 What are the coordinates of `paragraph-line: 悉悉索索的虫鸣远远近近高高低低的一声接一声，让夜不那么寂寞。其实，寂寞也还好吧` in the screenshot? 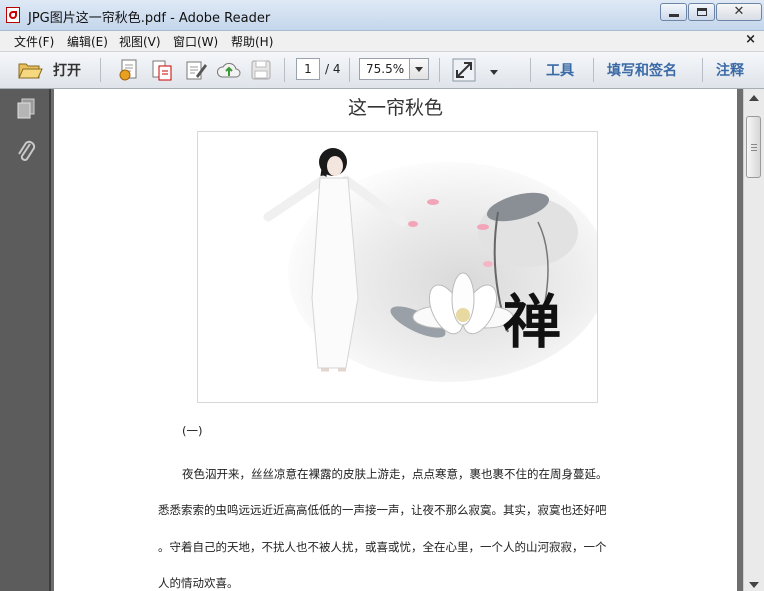 It's located at (382, 510).